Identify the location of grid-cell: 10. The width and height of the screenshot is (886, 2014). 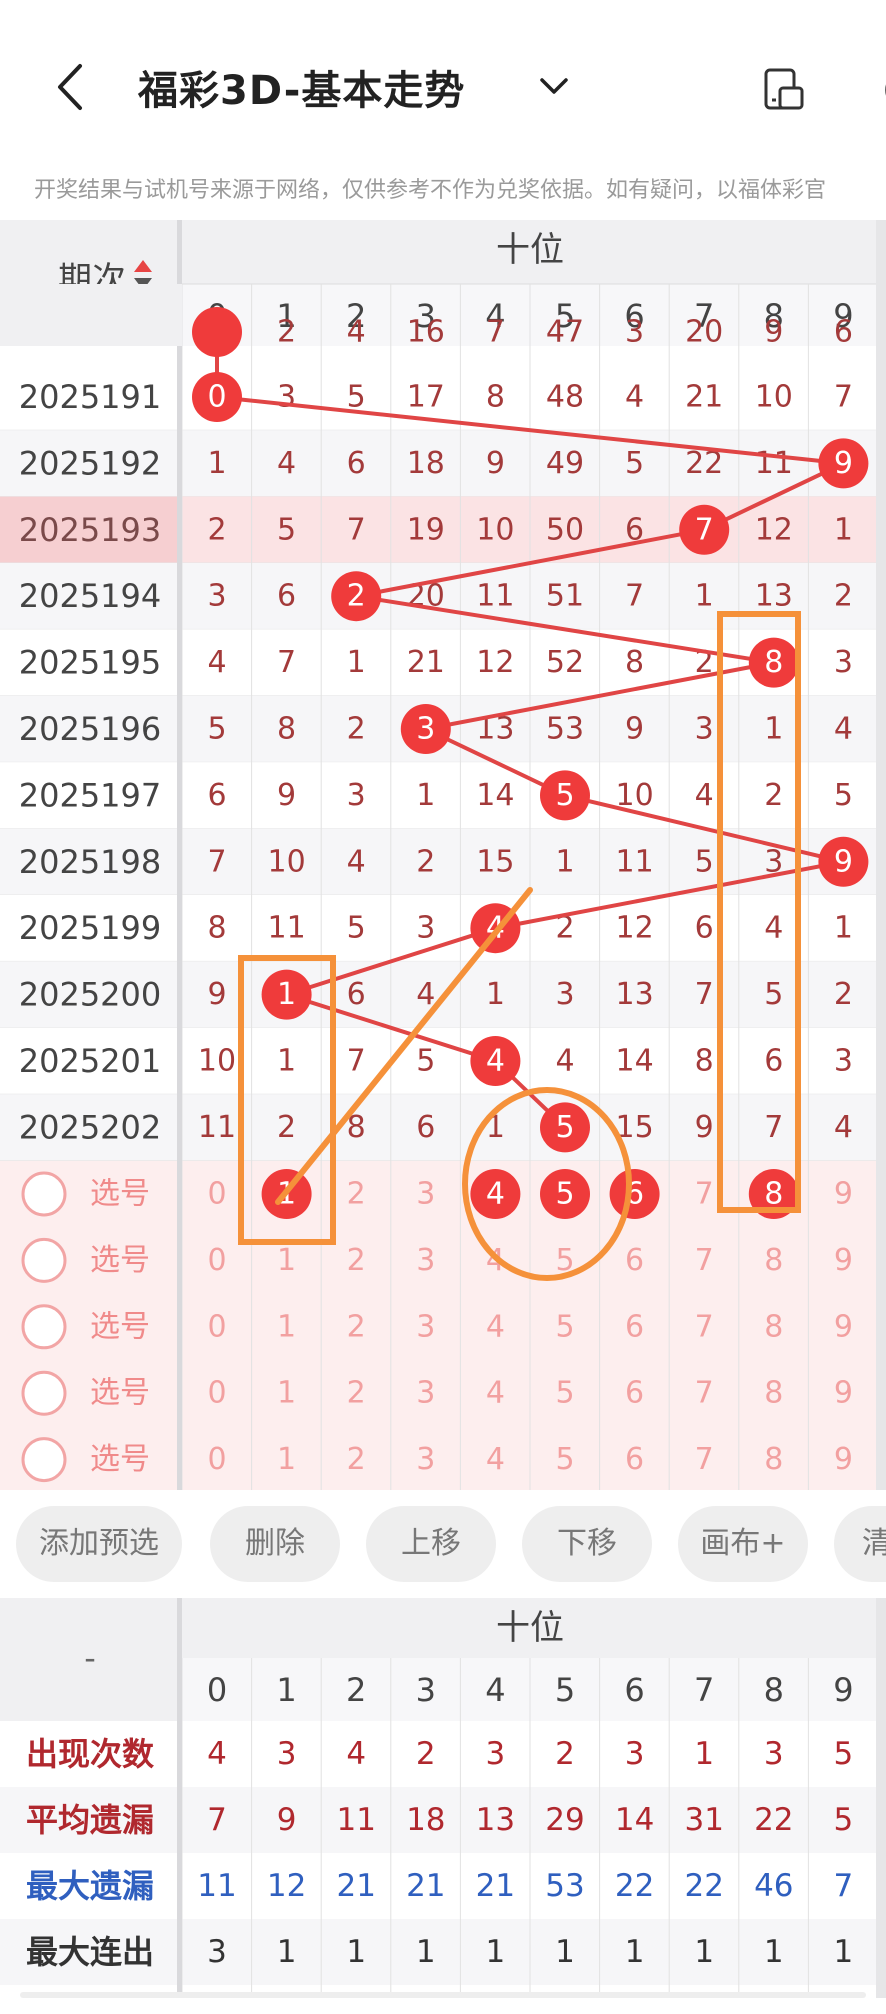
(217, 1061).